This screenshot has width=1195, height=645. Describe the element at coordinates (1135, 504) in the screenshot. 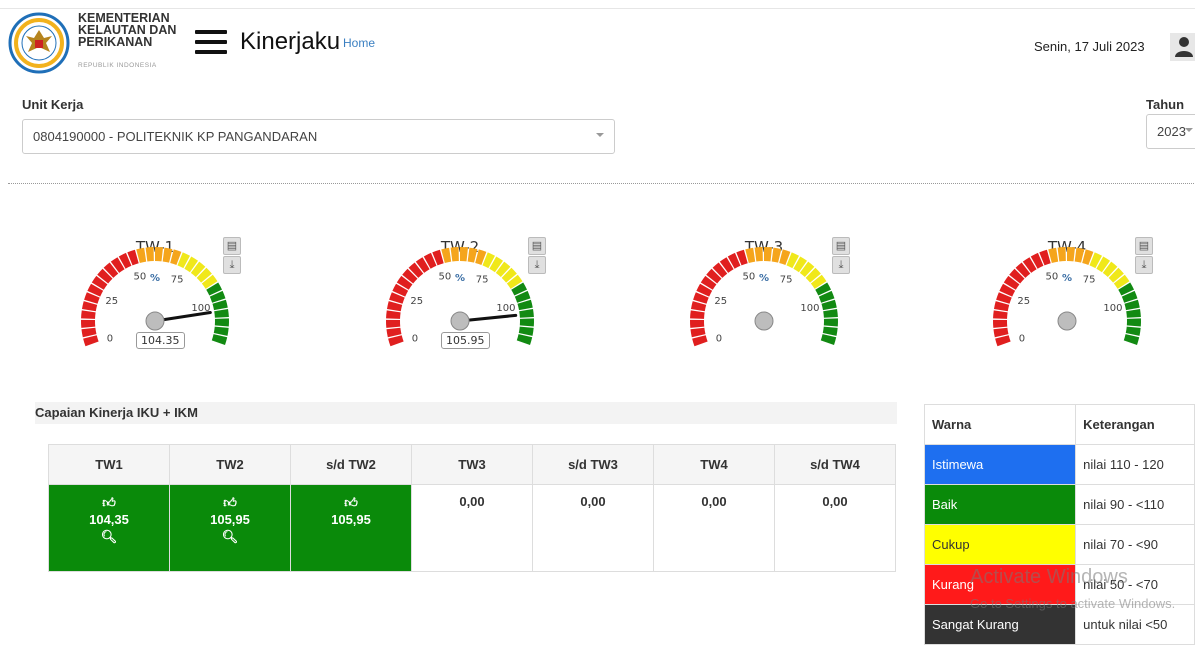

I see `legend-desc: nilai 90 - <110` at that location.